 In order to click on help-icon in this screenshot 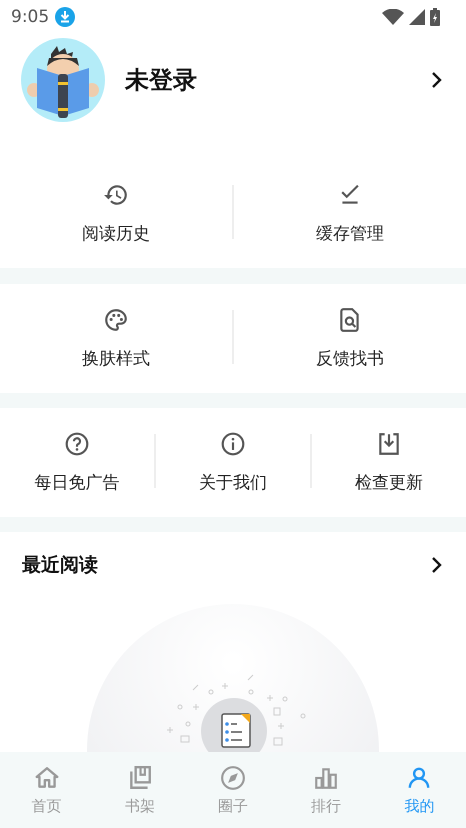, I will do `click(77, 444)`.